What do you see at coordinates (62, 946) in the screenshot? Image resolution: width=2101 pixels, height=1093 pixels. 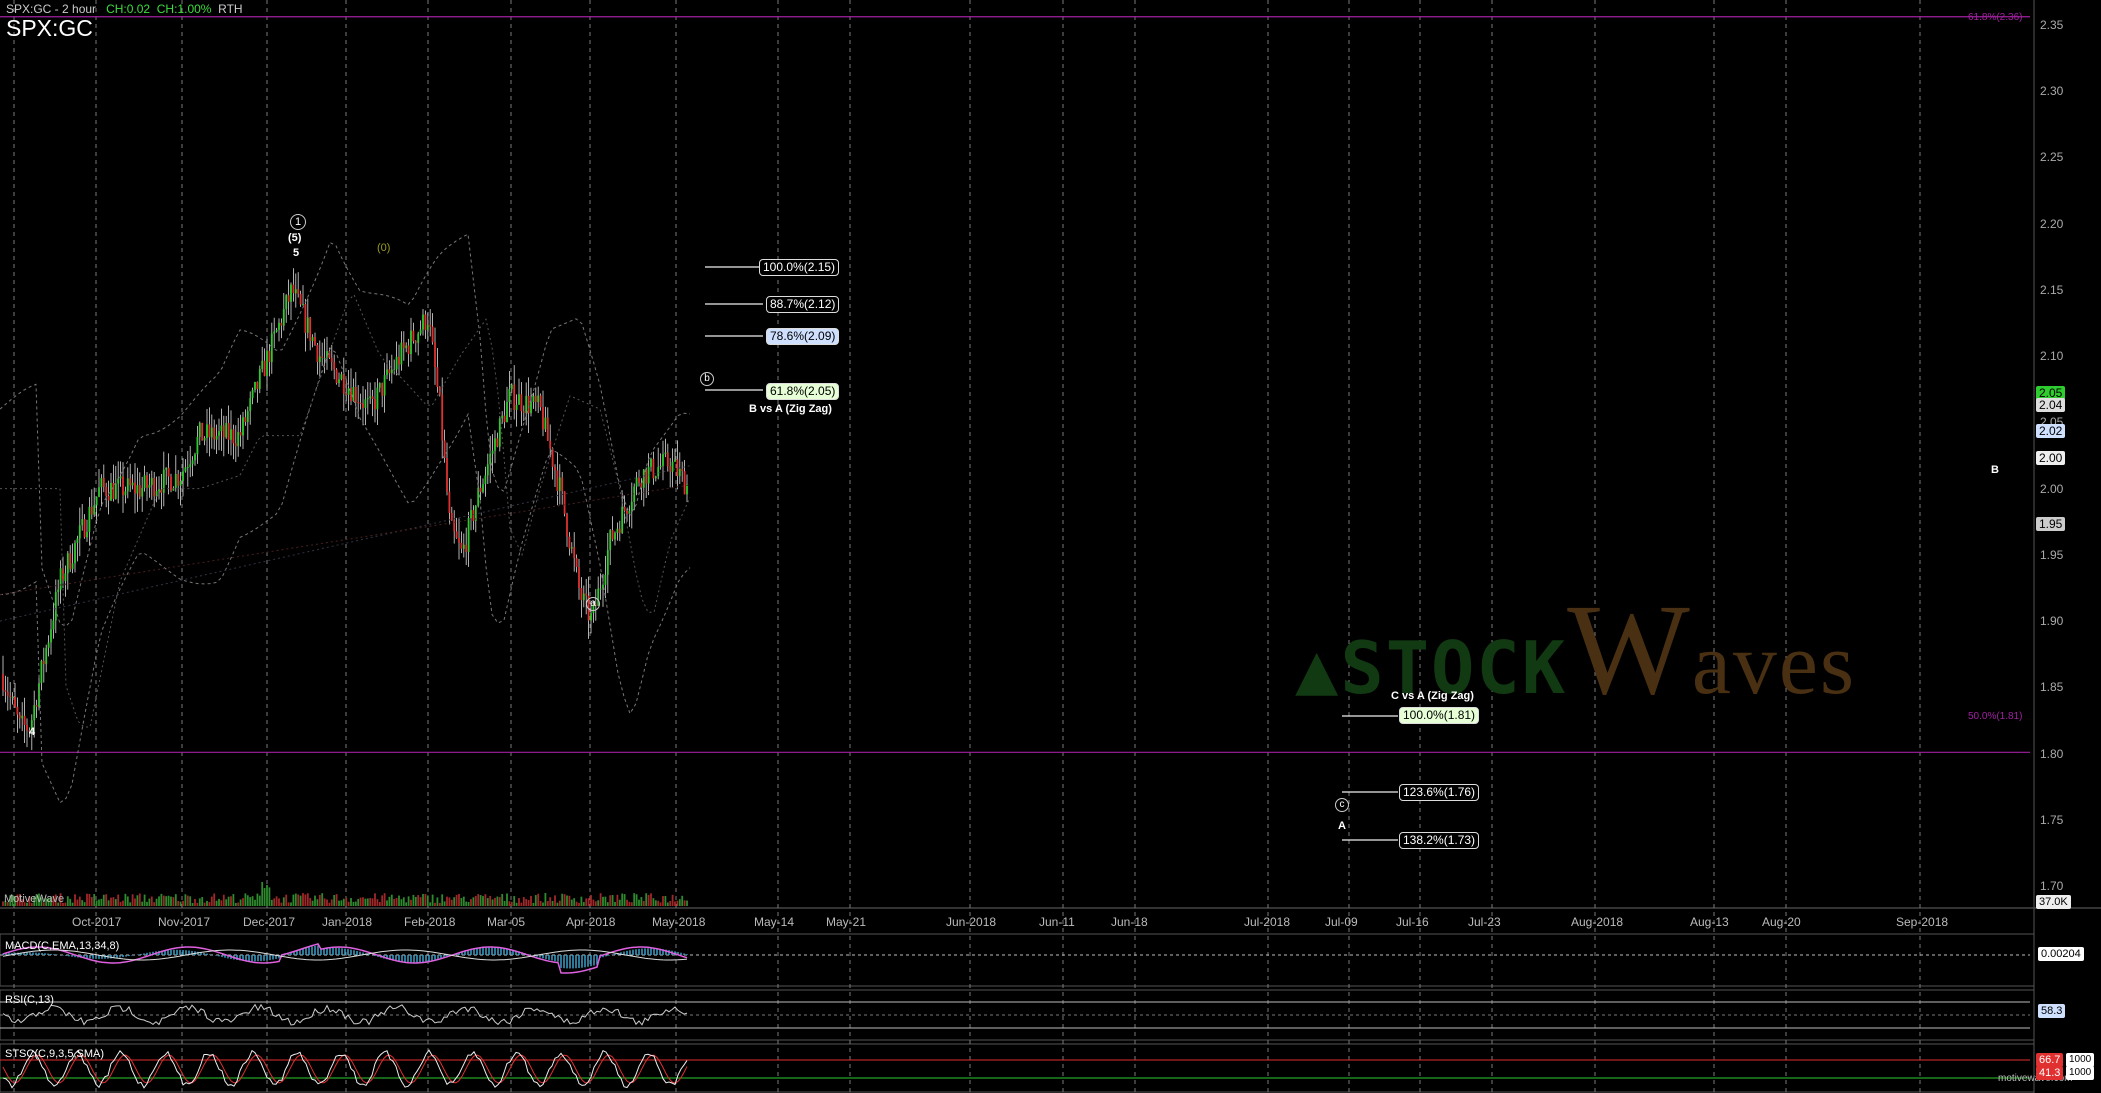 I see `macd-label: MACD(C,EMA,13,34,8)` at bounding box center [62, 946].